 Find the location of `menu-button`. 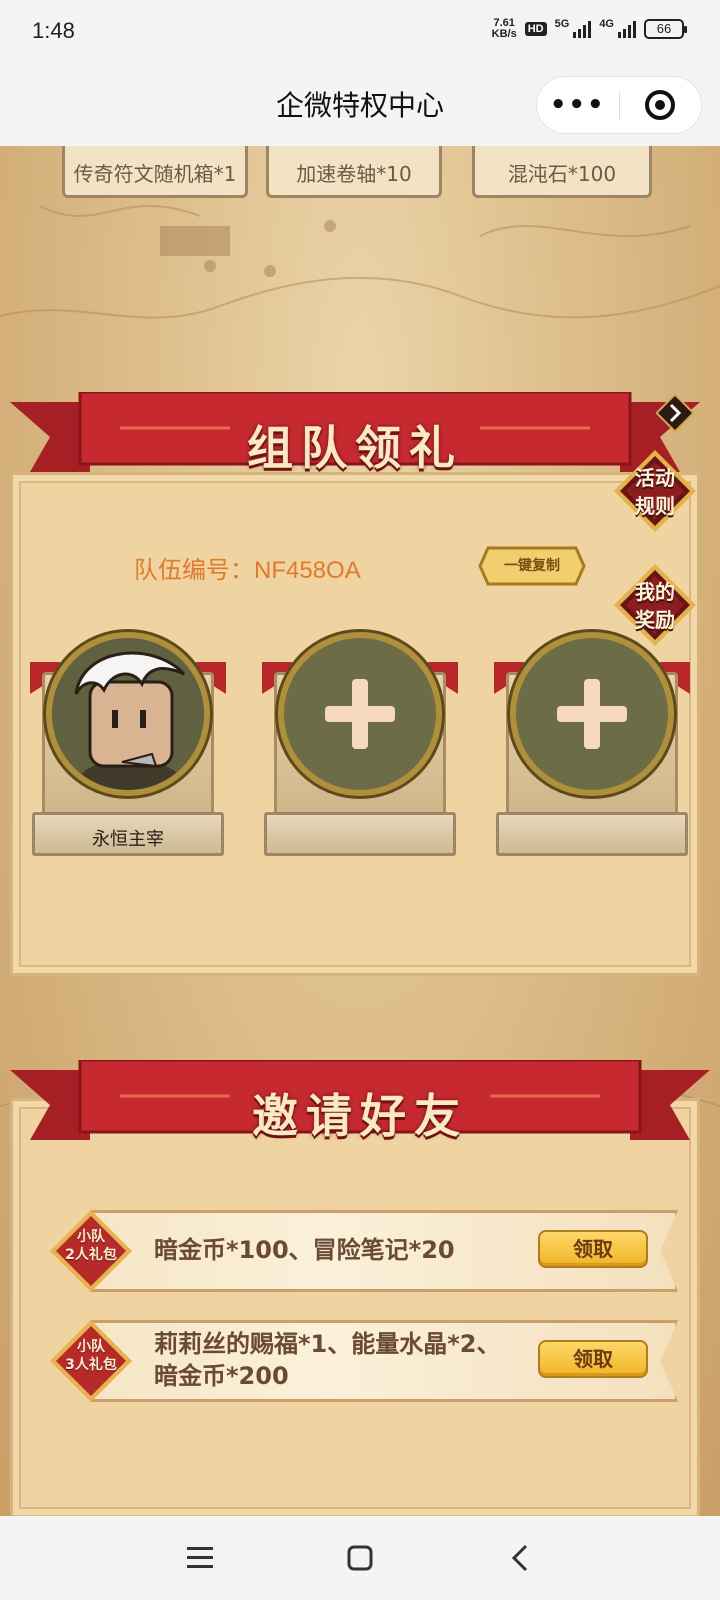

menu-button is located at coordinates (200, 1558).